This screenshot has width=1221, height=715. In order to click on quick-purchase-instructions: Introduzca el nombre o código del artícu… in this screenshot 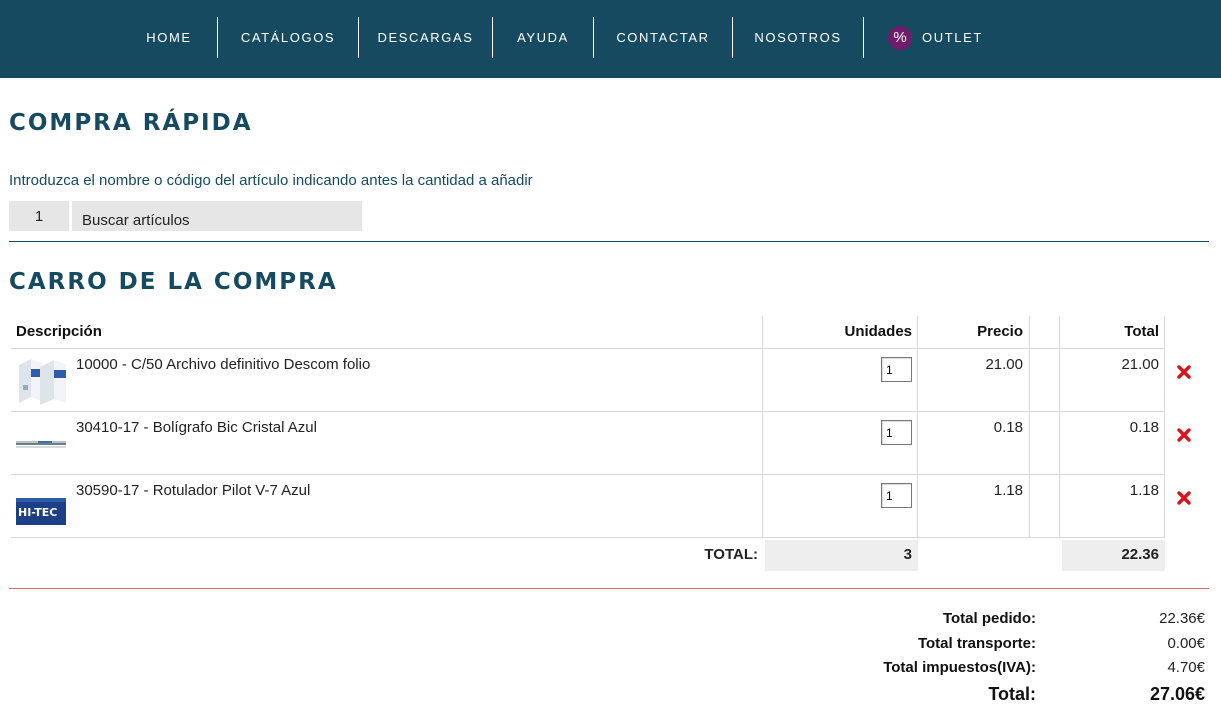, I will do `click(271, 180)`.